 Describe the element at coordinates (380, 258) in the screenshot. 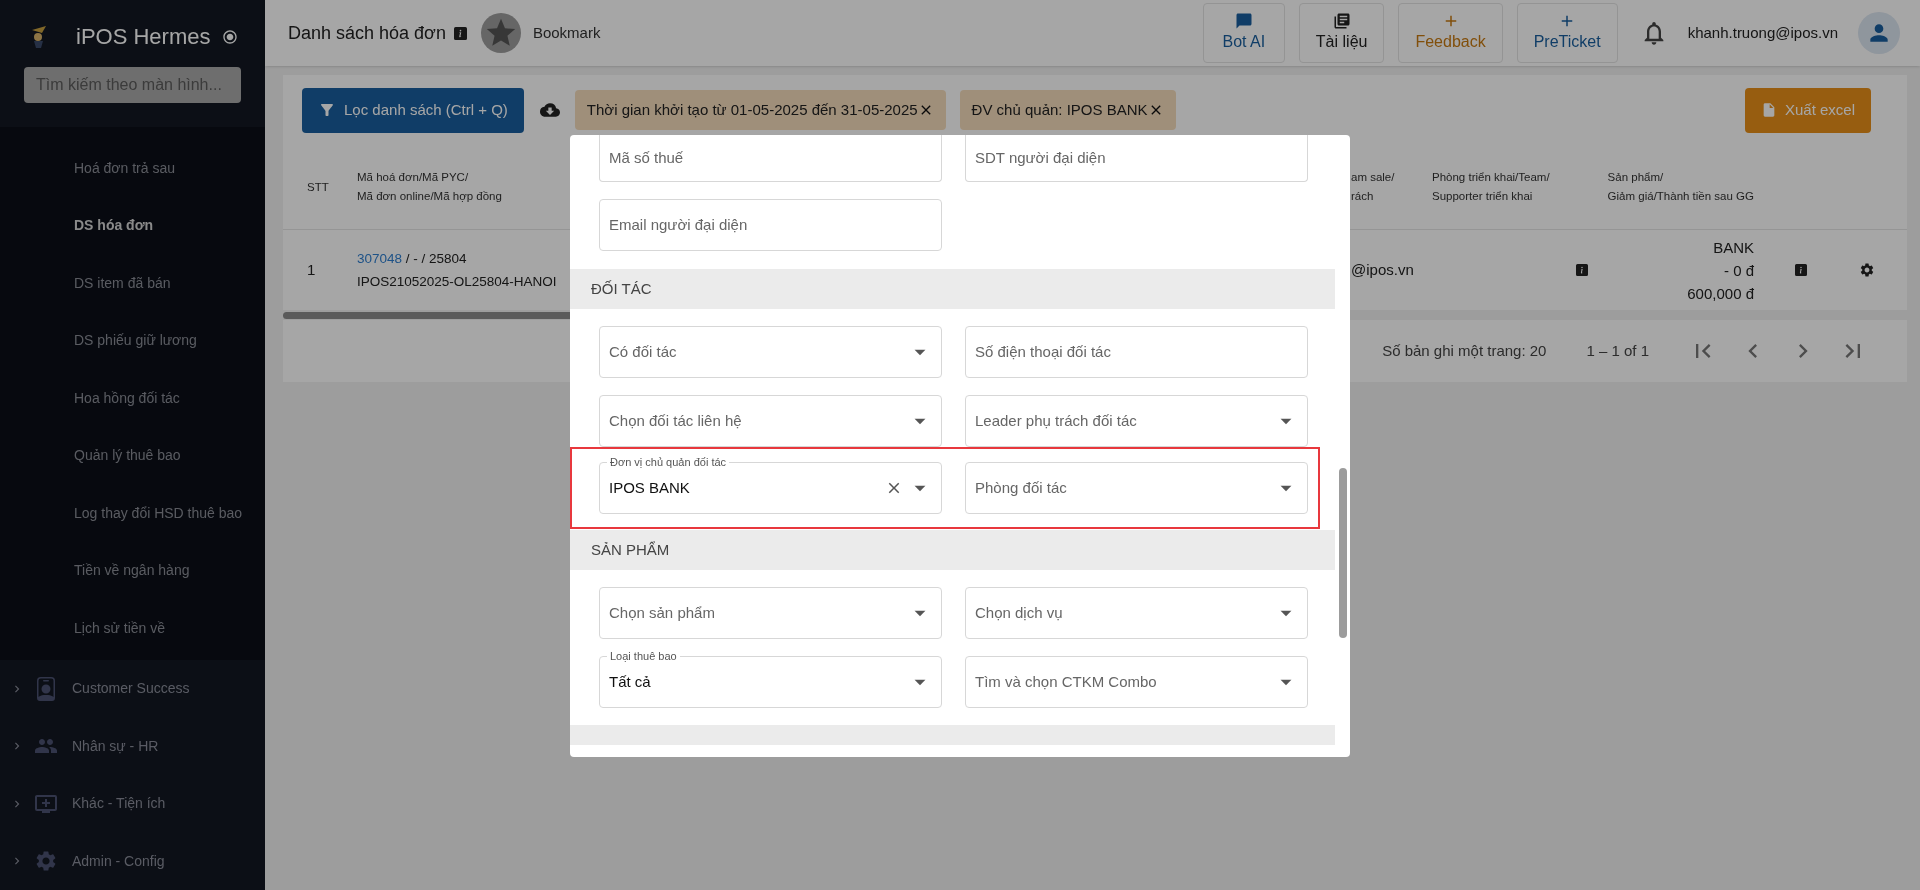

I see `invoice-link: 307048` at that location.